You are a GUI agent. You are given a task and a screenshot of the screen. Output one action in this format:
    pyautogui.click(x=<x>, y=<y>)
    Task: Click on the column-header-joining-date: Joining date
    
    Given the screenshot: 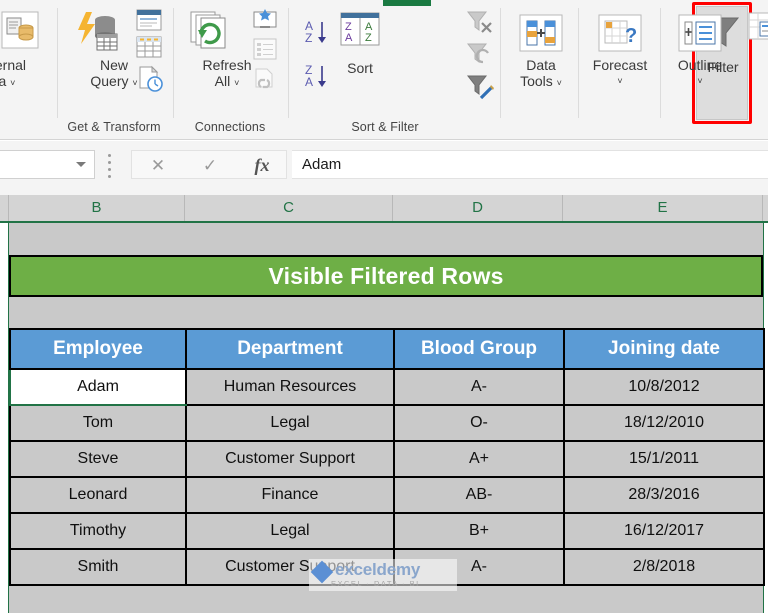 What is the action you would take?
    pyautogui.click(x=664, y=349)
    